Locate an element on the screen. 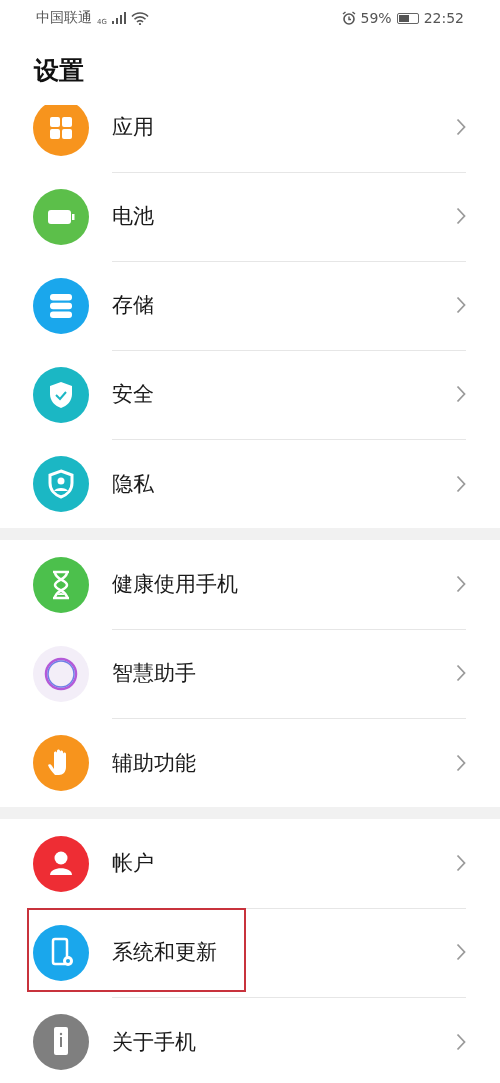  item-label: 系统和更新 is located at coordinates (165, 952).